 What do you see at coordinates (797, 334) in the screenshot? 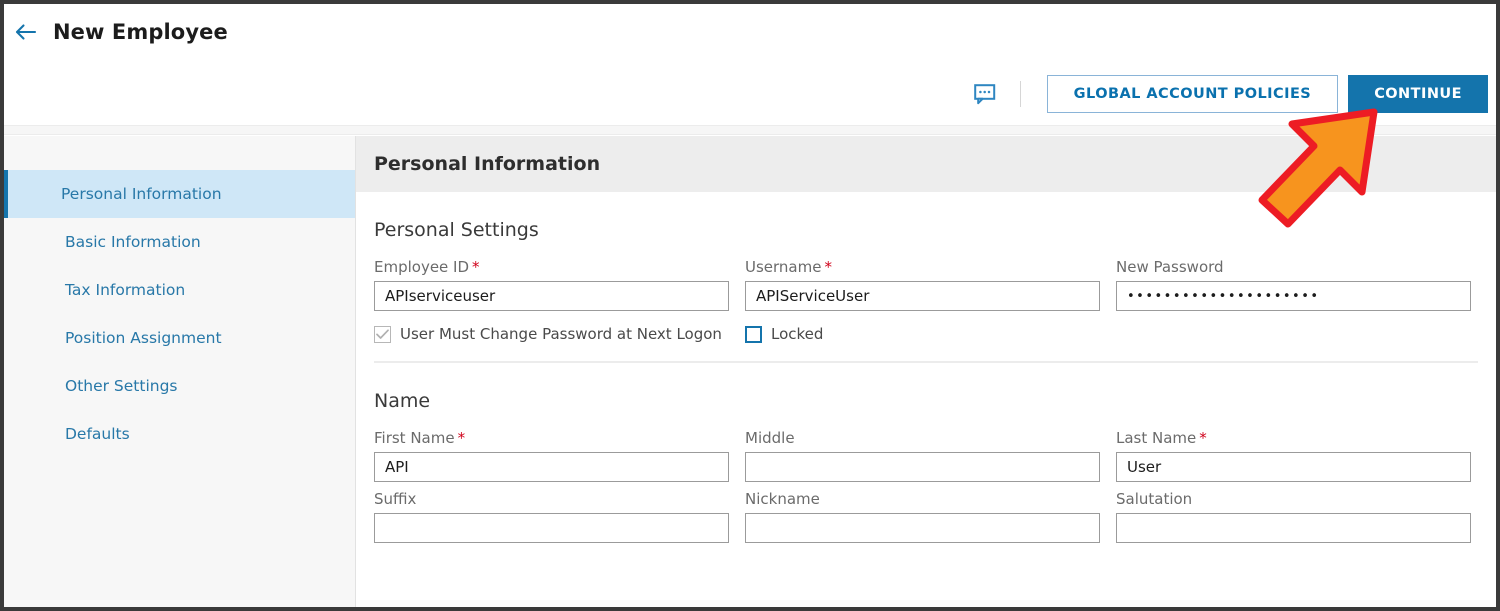
I see `checkbox-label: Locked` at bounding box center [797, 334].